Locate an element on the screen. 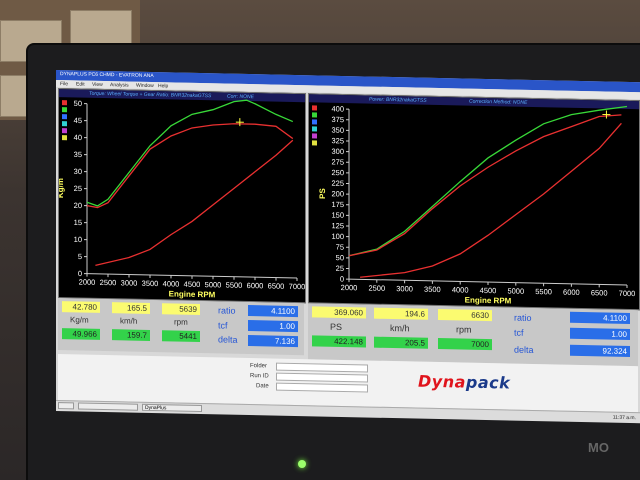 This screenshot has height=480, width=640. y-tick-label: 150 is located at coordinates (337, 215).